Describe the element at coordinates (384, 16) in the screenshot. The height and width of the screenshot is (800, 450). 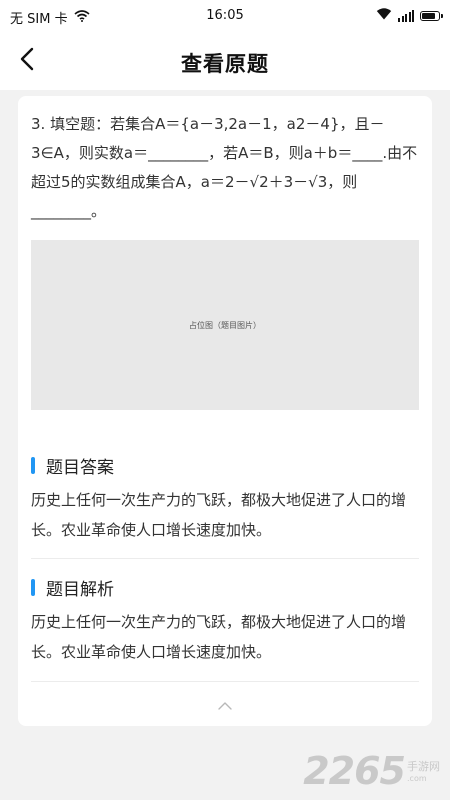
I see `wifi-icon` at that location.